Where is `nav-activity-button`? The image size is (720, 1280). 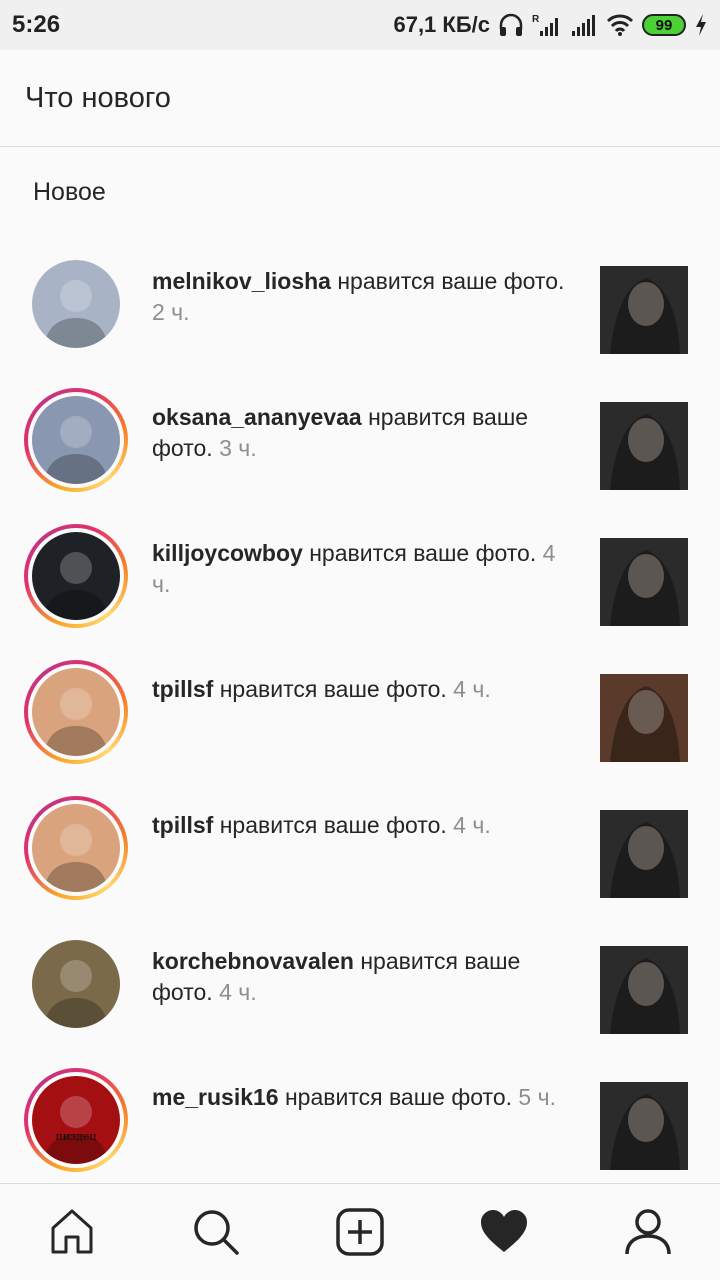 nav-activity-button is located at coordinates (504, 1232).